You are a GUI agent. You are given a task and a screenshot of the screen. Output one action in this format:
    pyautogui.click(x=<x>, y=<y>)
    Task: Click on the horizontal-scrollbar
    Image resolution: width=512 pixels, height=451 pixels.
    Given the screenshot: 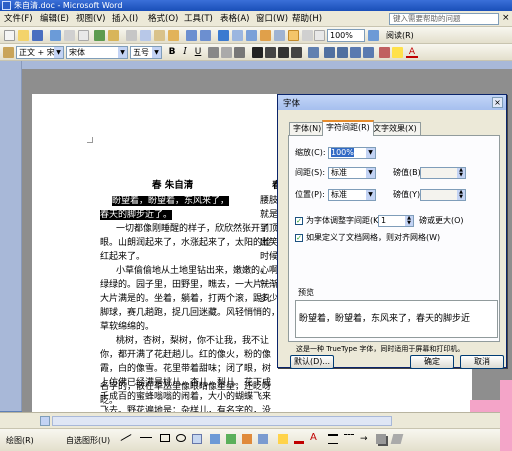 What is the action you would take?
    pyautogui.click(x=256, y=420)
    